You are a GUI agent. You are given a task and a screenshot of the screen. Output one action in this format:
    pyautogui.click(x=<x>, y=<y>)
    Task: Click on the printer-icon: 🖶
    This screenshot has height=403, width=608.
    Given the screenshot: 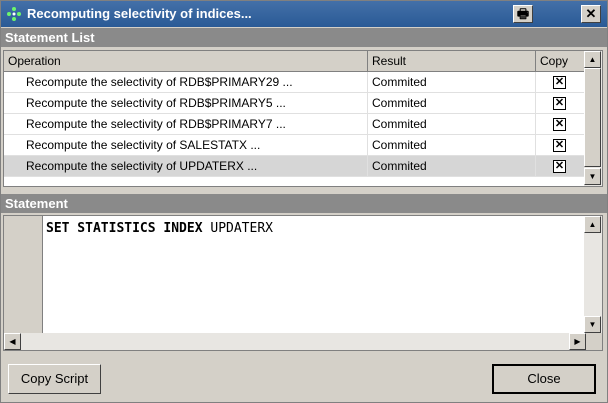 What is the action you would take?
    pyautogui.click(x=523, y=13)
    